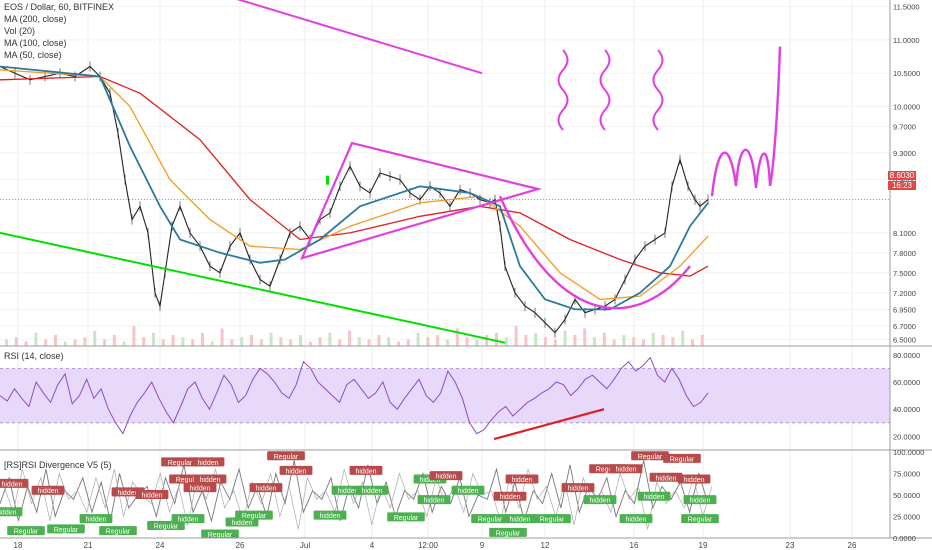  Describe the element at coordinates (904, 309) in the screenshot. I see `price-tick-label: 6.9500` at that location.